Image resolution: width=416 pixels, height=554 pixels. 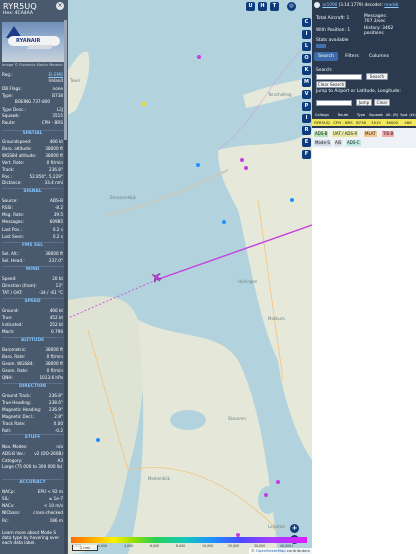 I want to click on side-btn-i: I, so click(x=306, y=34).